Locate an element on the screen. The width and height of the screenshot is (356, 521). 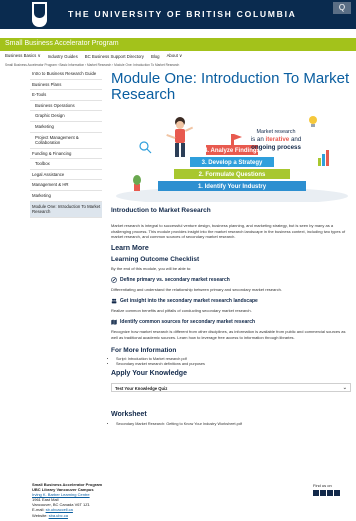
site-title: Small Business Accelerator Program is located at coordinates (62, 43).